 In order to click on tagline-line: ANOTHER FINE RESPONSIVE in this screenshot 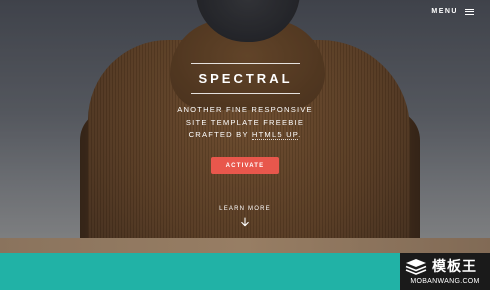, I will do `click(245, 109)`.